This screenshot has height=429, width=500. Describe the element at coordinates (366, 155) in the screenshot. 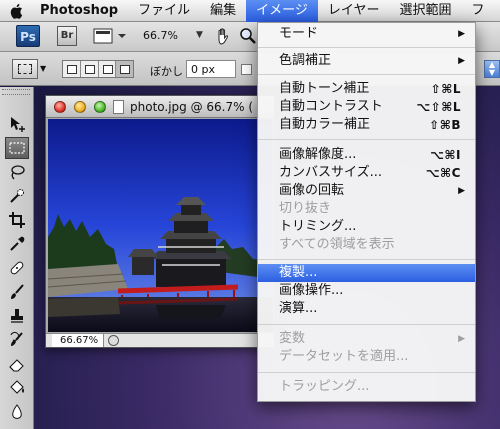

I see `menu-item-image-size: 画像解像度... ⌥⌘I` at that location.